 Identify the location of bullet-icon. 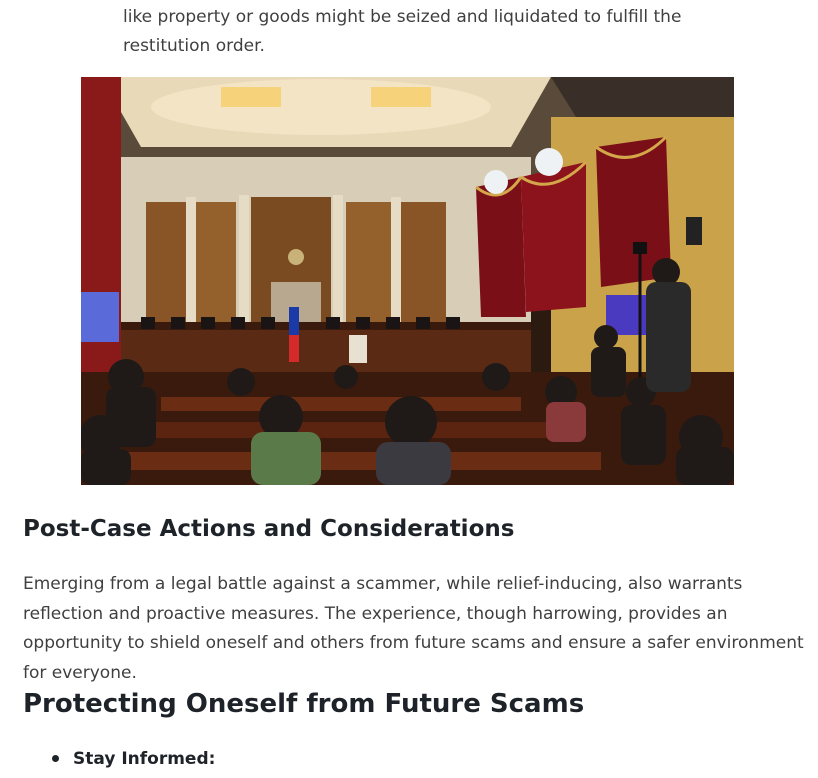
(55, 758).